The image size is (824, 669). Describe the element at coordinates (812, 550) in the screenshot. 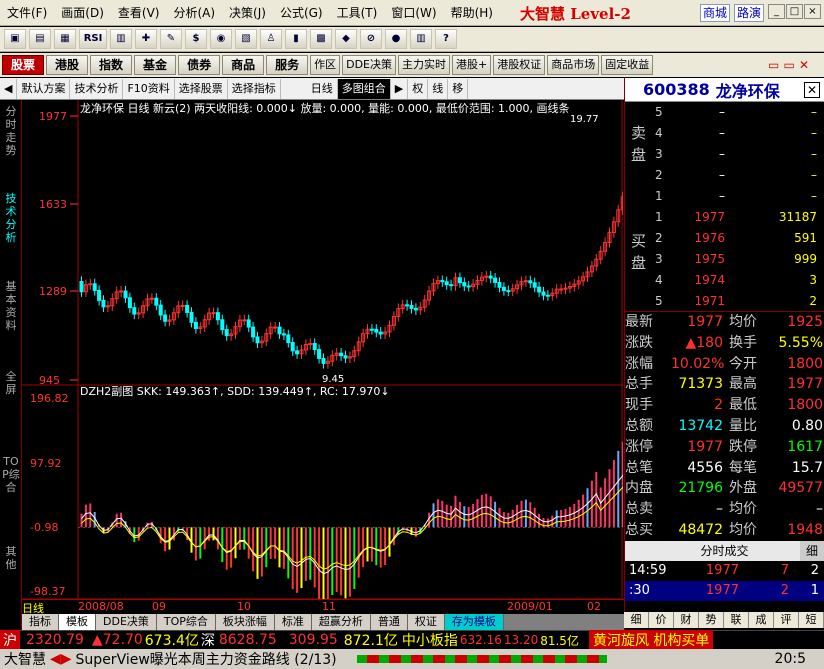

I see `trades-detail-button: 细` at that location.